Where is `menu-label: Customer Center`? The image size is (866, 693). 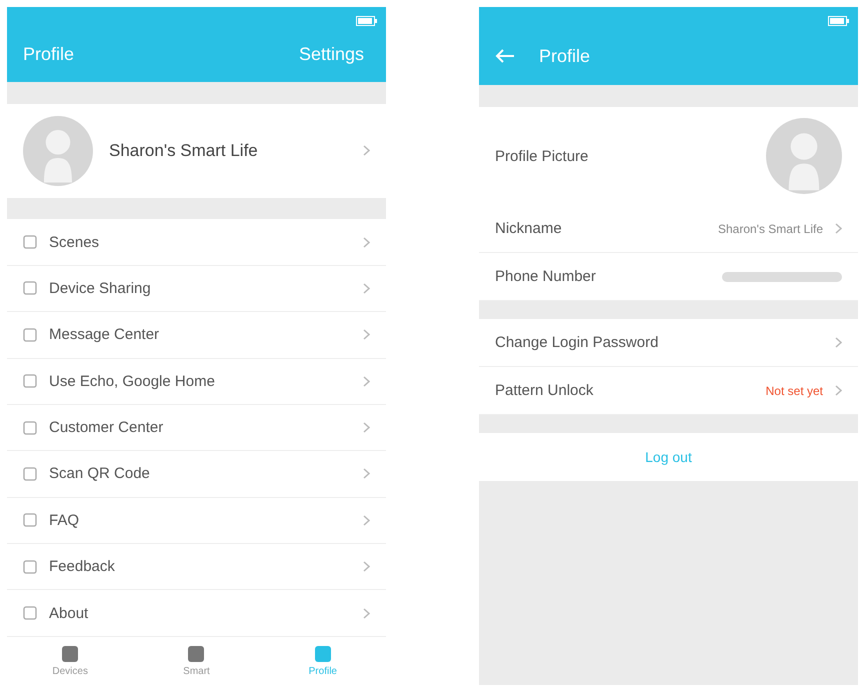 menu-label: Customer Center is located at coordinates (106, 427).